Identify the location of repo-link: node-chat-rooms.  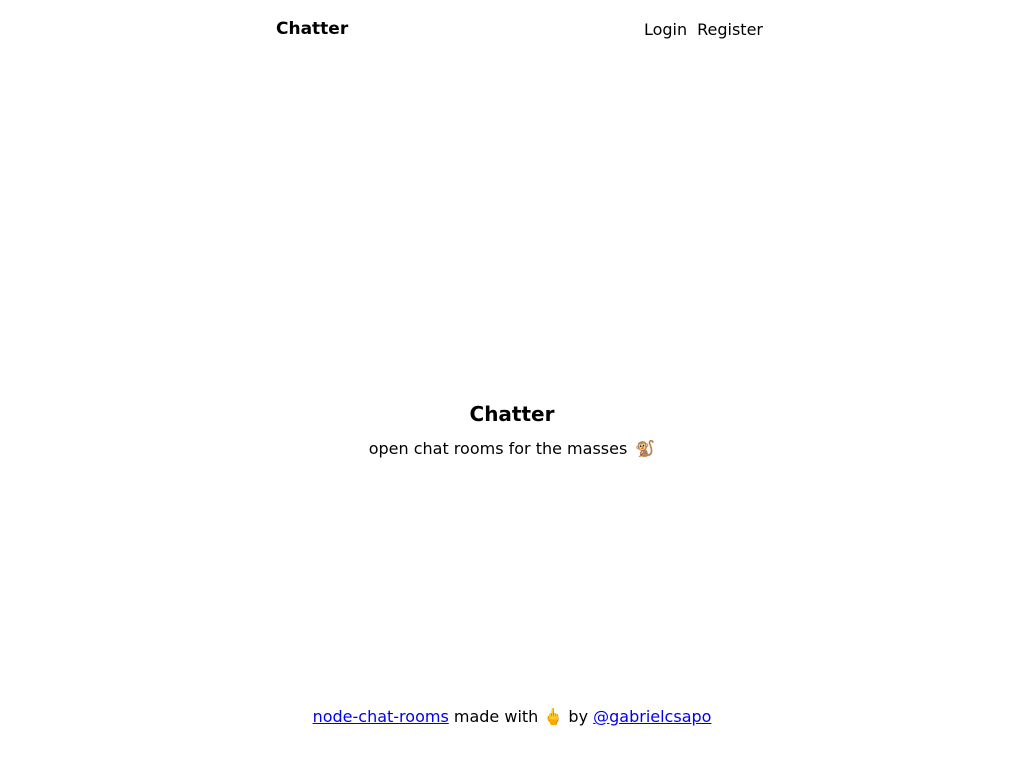
(381, 716).